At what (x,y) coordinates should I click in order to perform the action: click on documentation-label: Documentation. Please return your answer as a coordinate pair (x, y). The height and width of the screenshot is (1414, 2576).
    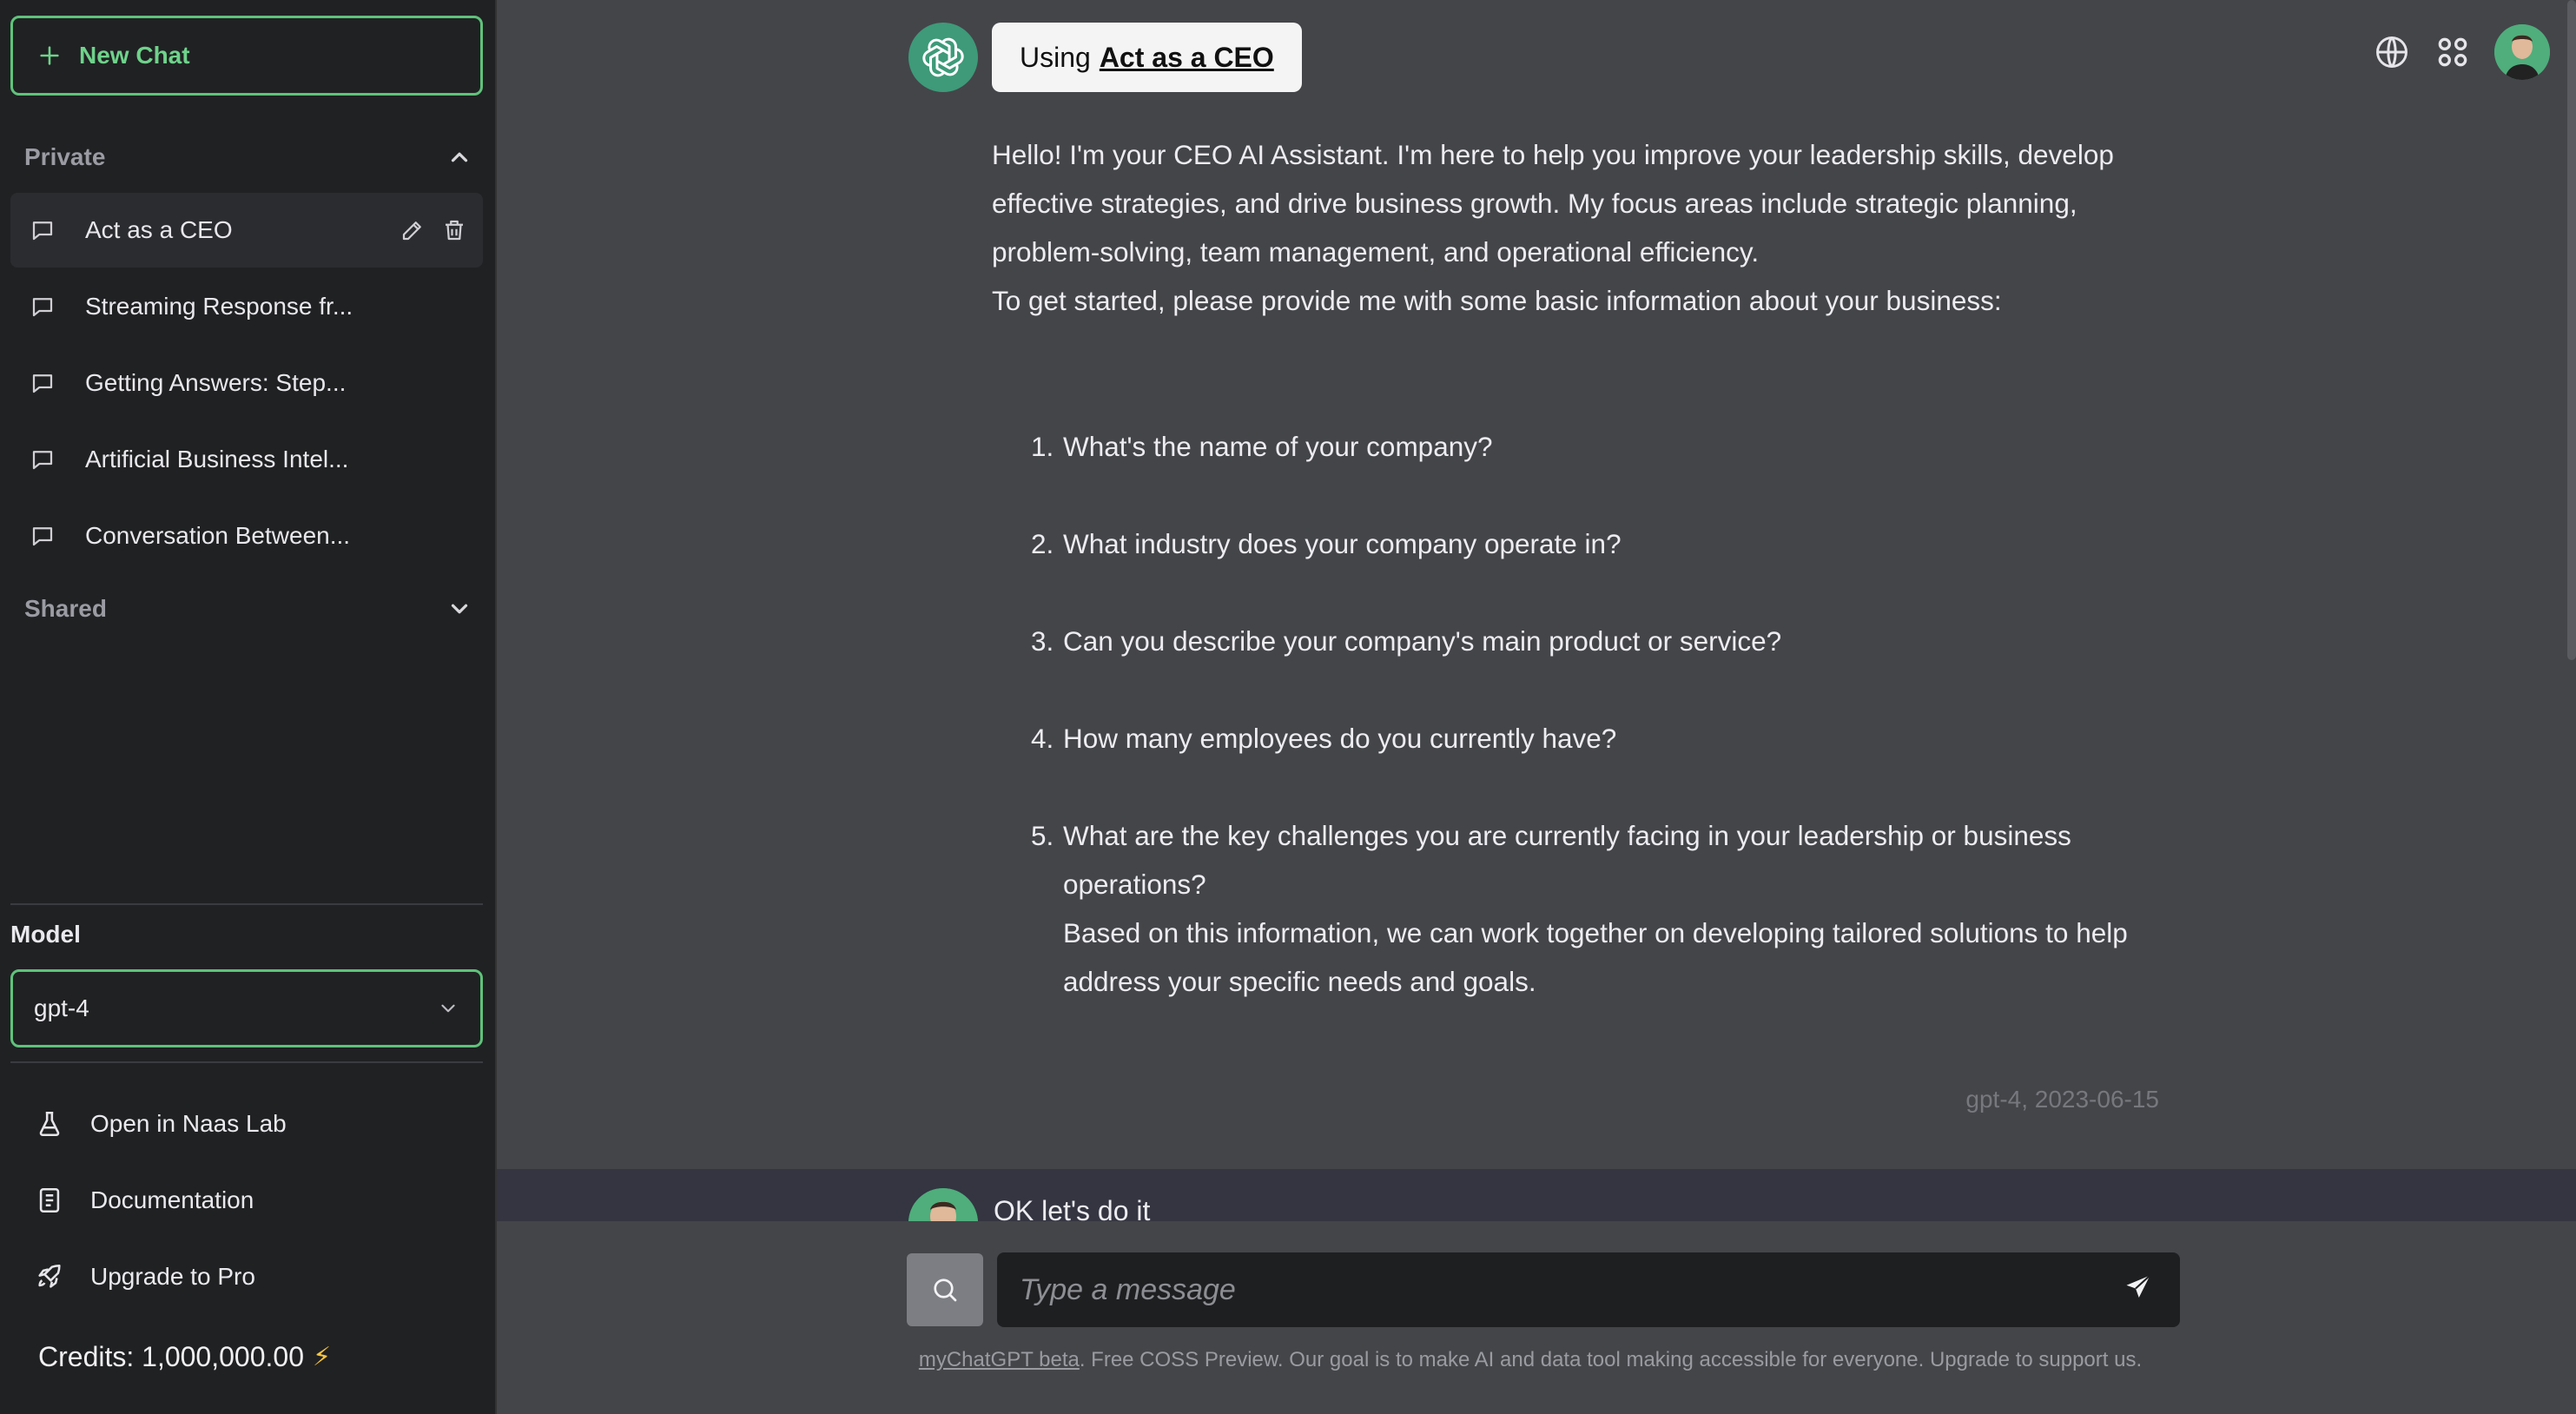
    Looking at the image, I should click on (172, 1200).